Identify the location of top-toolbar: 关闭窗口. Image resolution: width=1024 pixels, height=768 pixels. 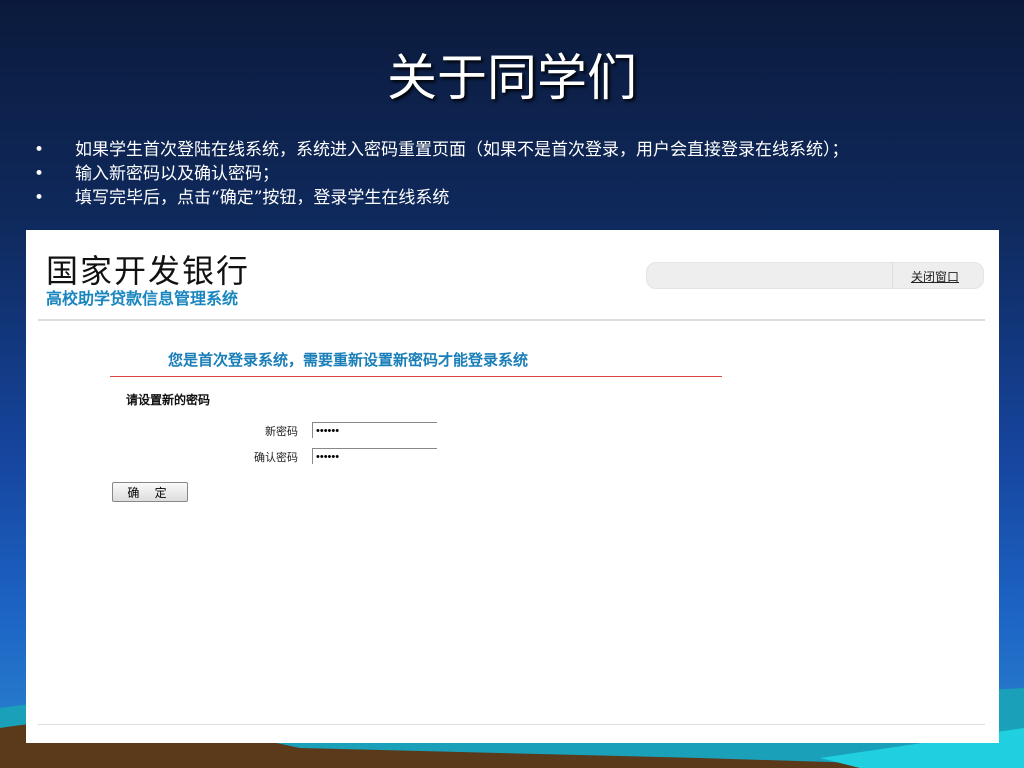
(815, 275).